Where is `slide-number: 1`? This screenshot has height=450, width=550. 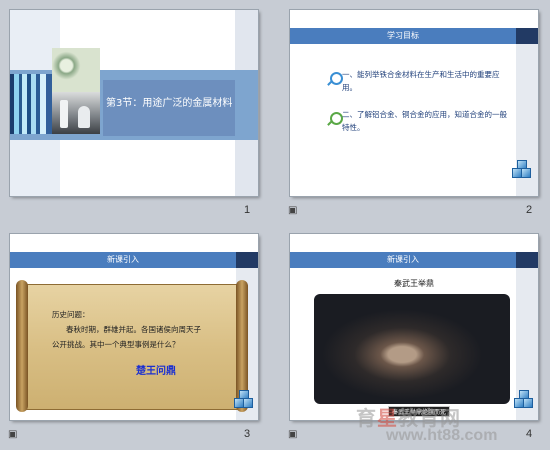
slide-number: 1 is located at coordinates (247, 210).